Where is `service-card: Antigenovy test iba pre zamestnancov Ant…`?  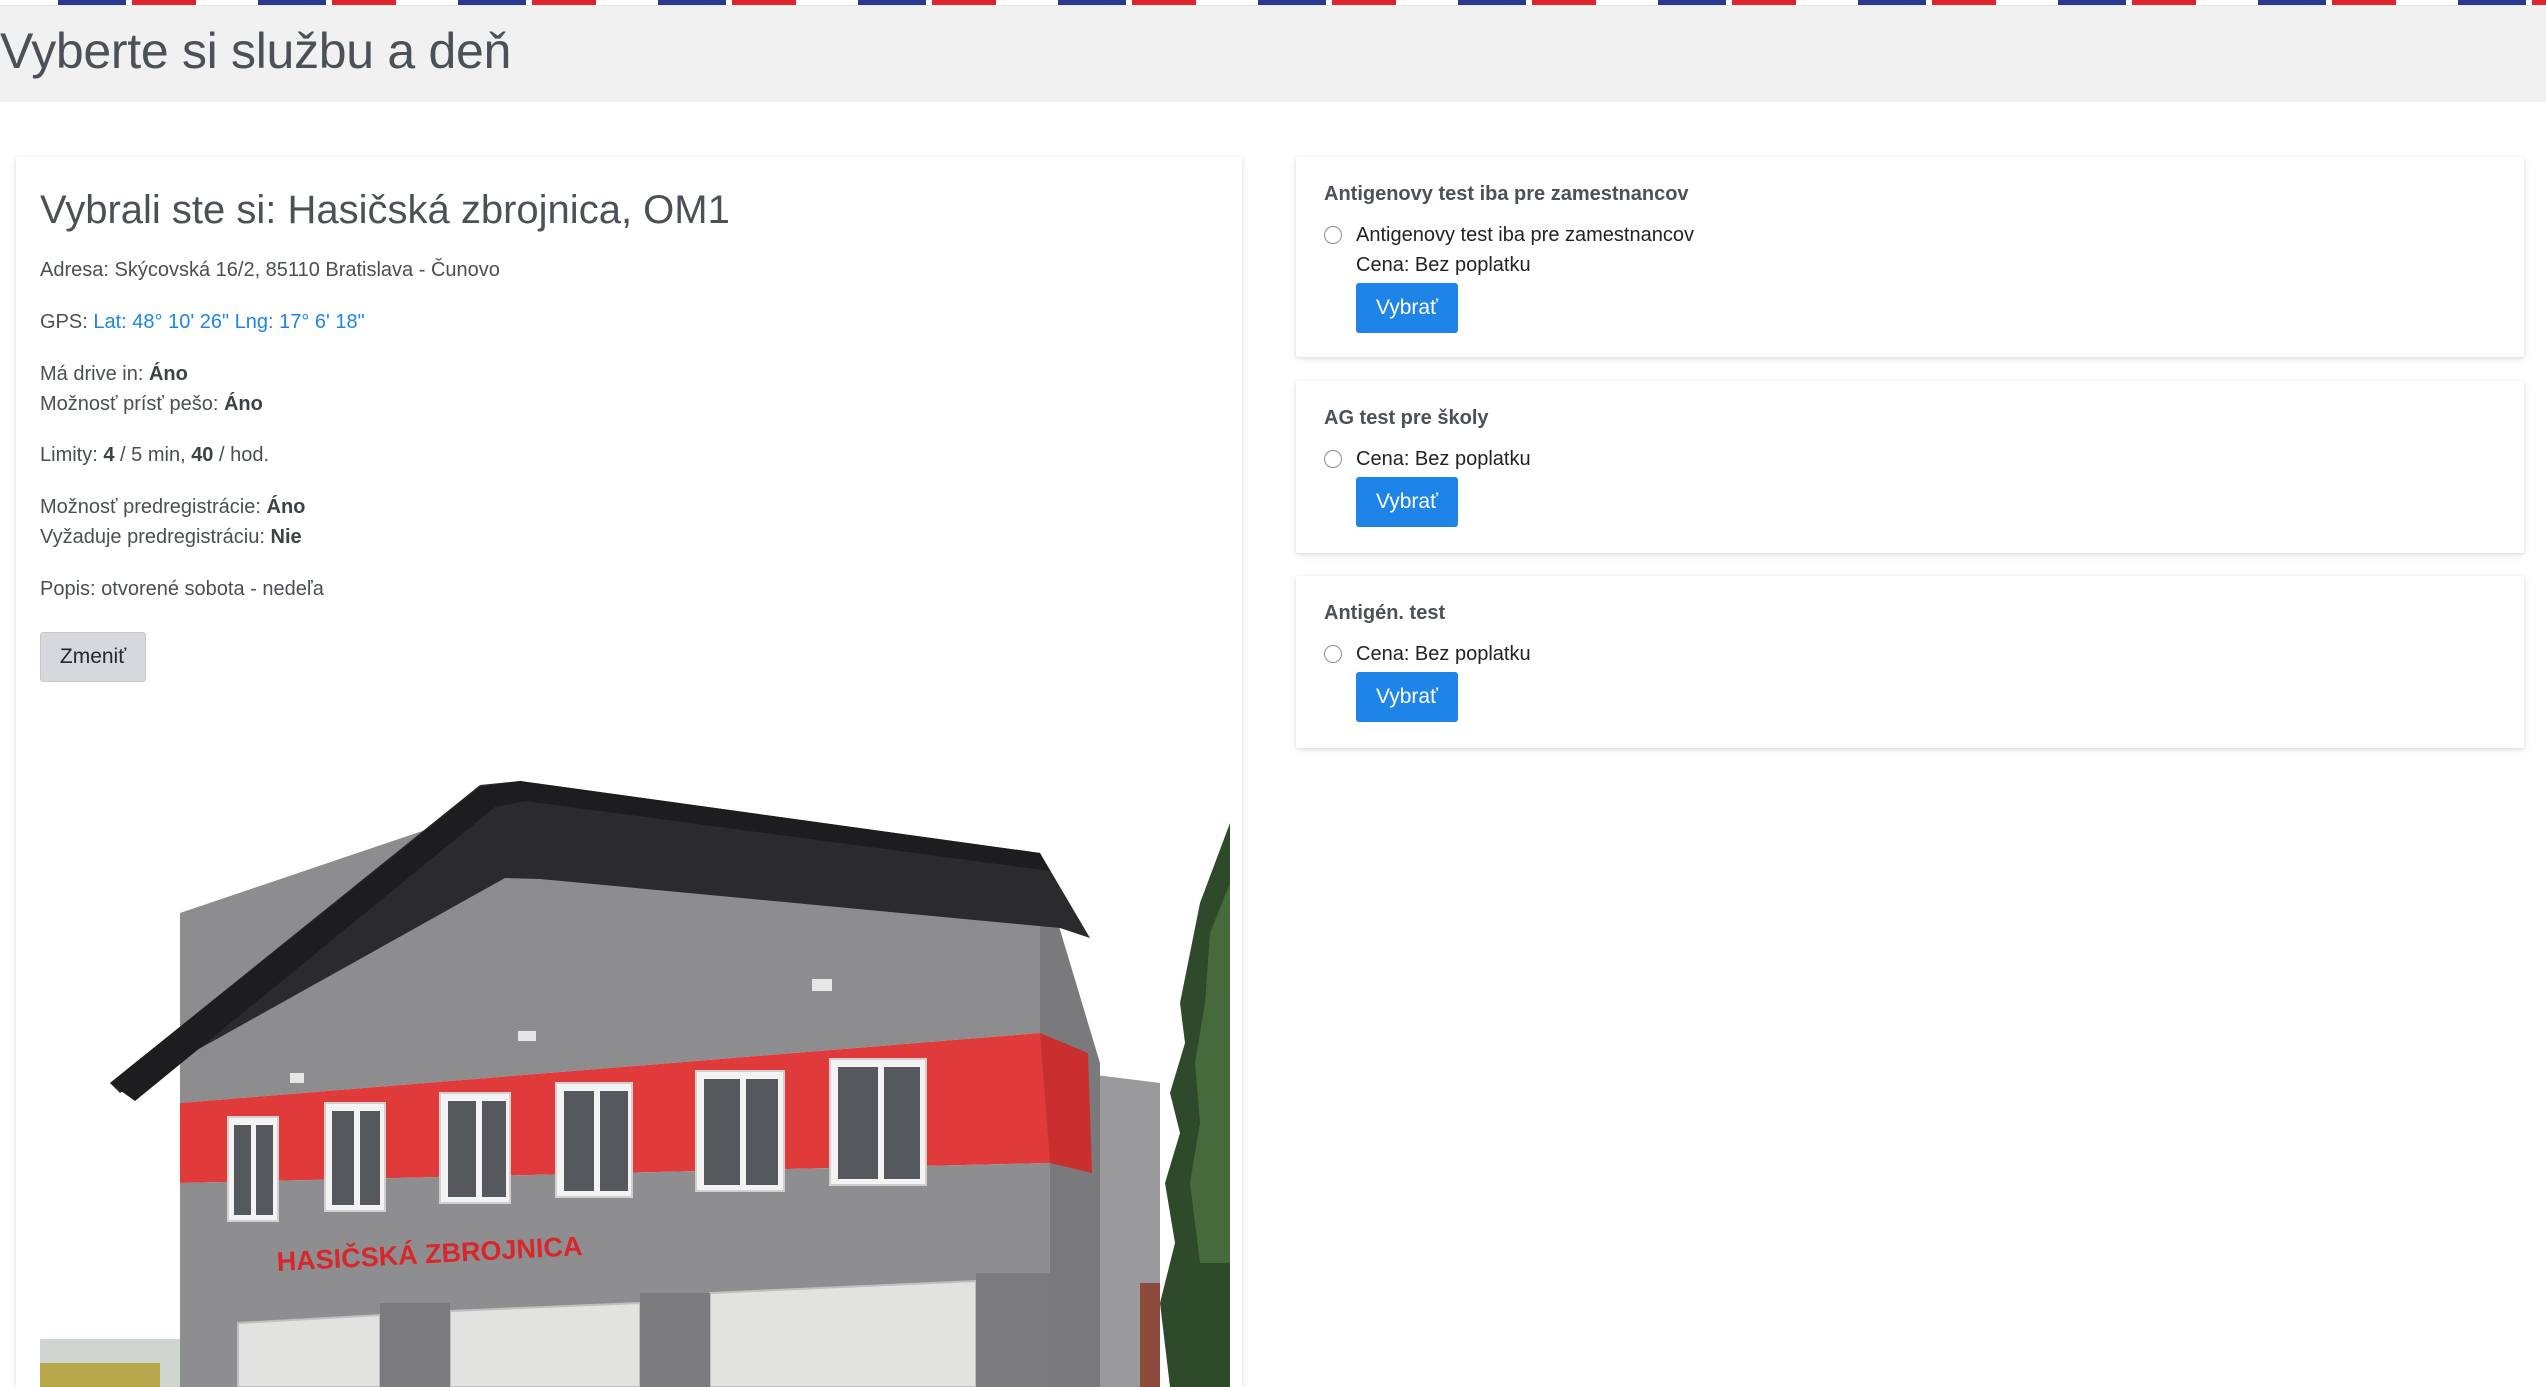 service-card: Antigenovy test iba pre zamestnancov Ant… is located at coordinates (1910, 257).